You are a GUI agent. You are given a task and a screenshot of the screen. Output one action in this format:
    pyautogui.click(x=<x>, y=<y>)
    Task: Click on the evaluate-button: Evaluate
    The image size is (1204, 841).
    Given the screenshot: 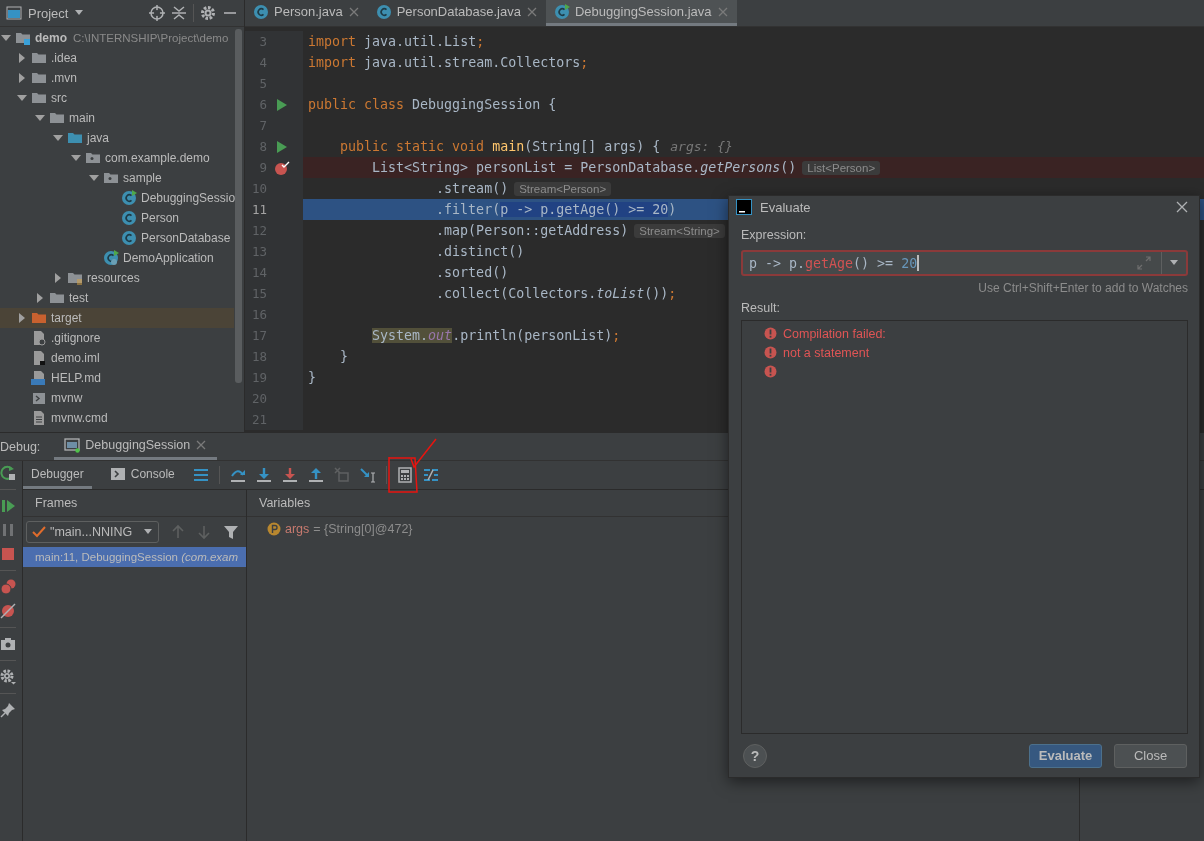 What is the action you would take?
    pyautogui.click(x=1065, y=755)
    